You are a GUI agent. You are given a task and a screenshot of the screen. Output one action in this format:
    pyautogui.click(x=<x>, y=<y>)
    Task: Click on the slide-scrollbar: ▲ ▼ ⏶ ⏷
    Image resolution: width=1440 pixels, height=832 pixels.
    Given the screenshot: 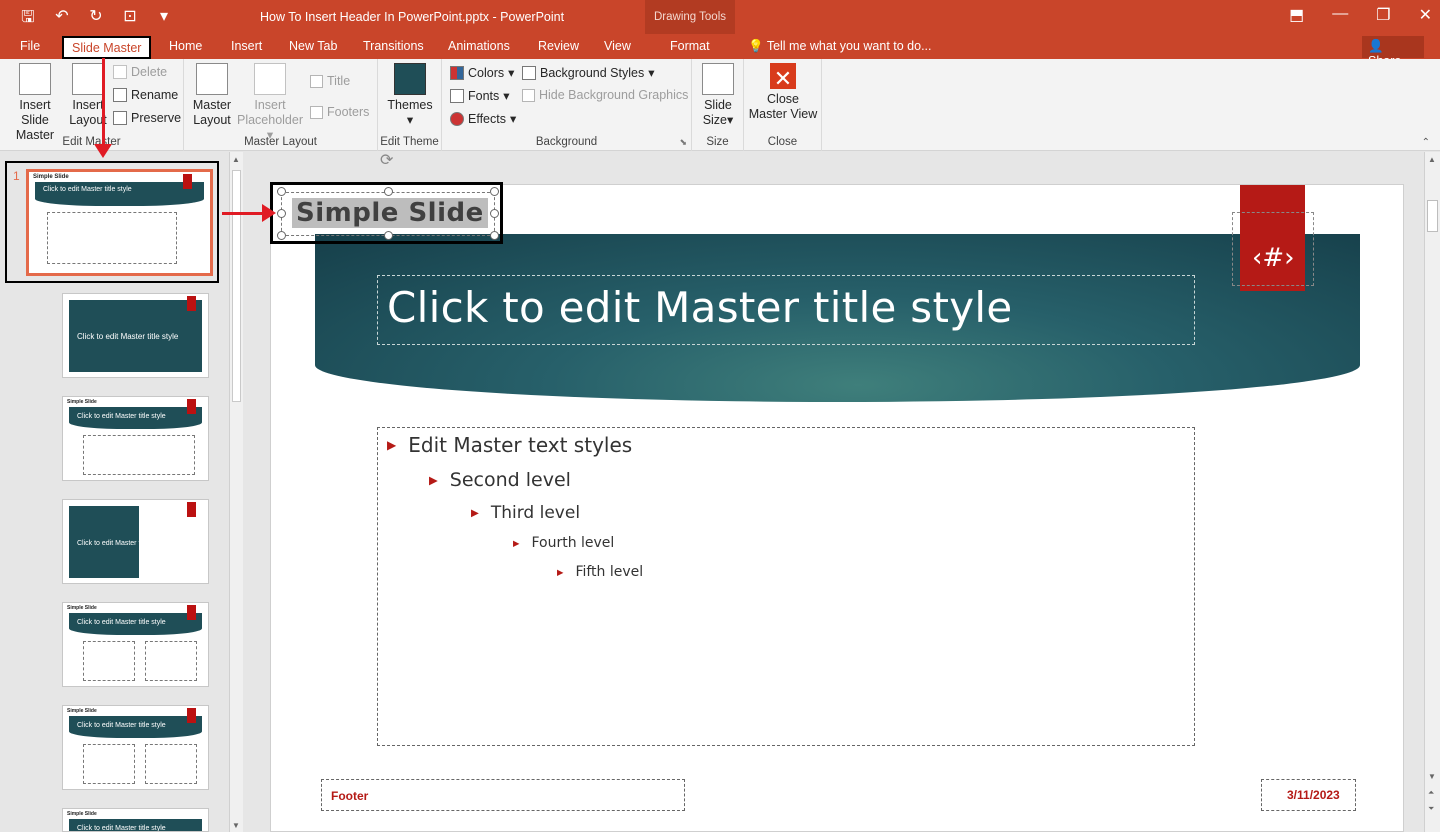 What is the action you would take?
    pyautogui.click(x=1432, y=492)
    